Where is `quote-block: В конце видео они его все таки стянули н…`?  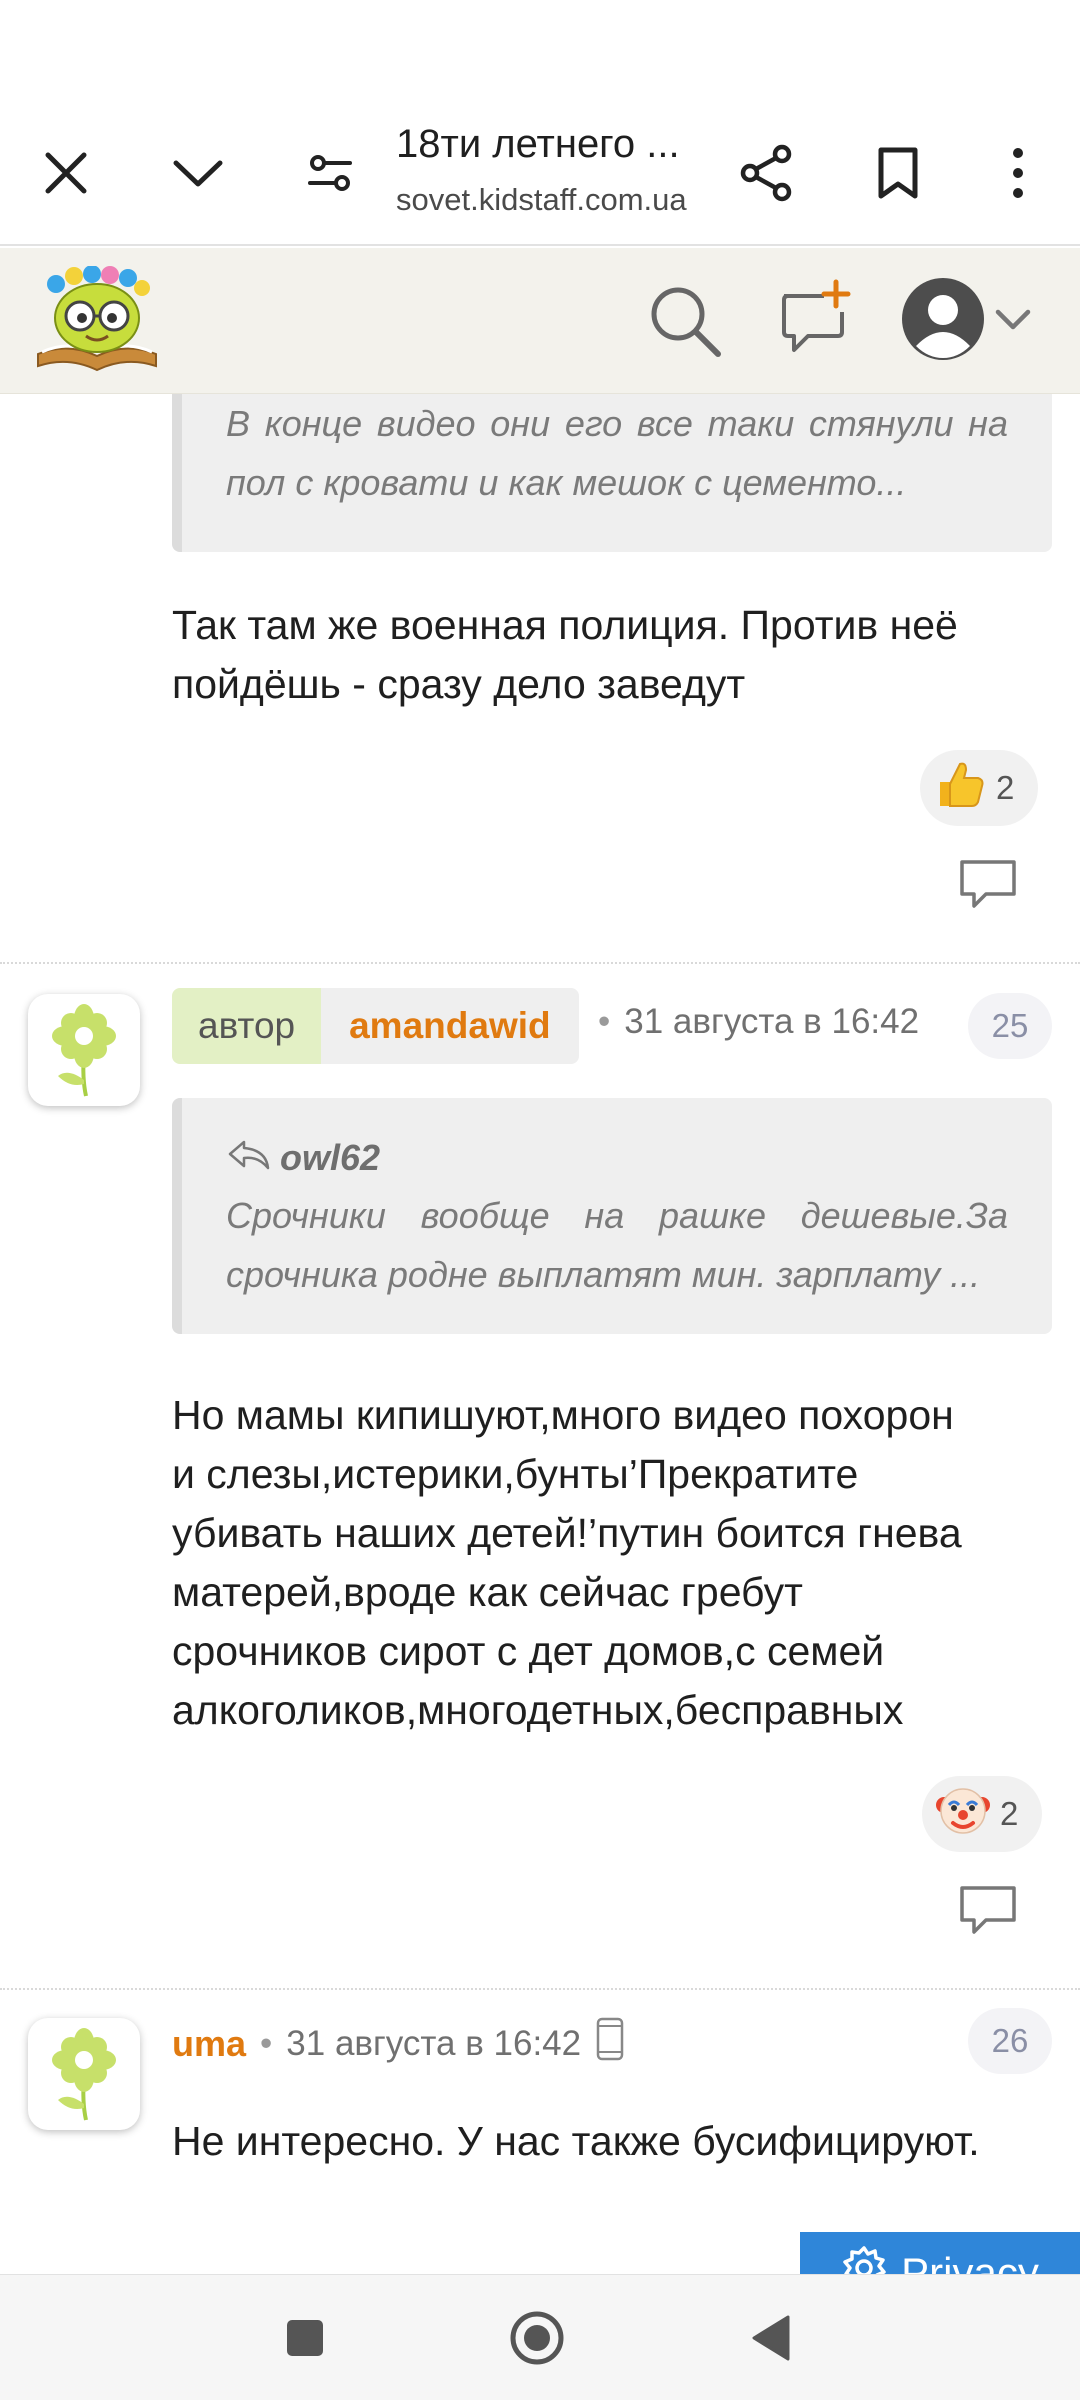 quote-block: В конце видео они его все таки стянули н… is located at coordinates (612, 473).